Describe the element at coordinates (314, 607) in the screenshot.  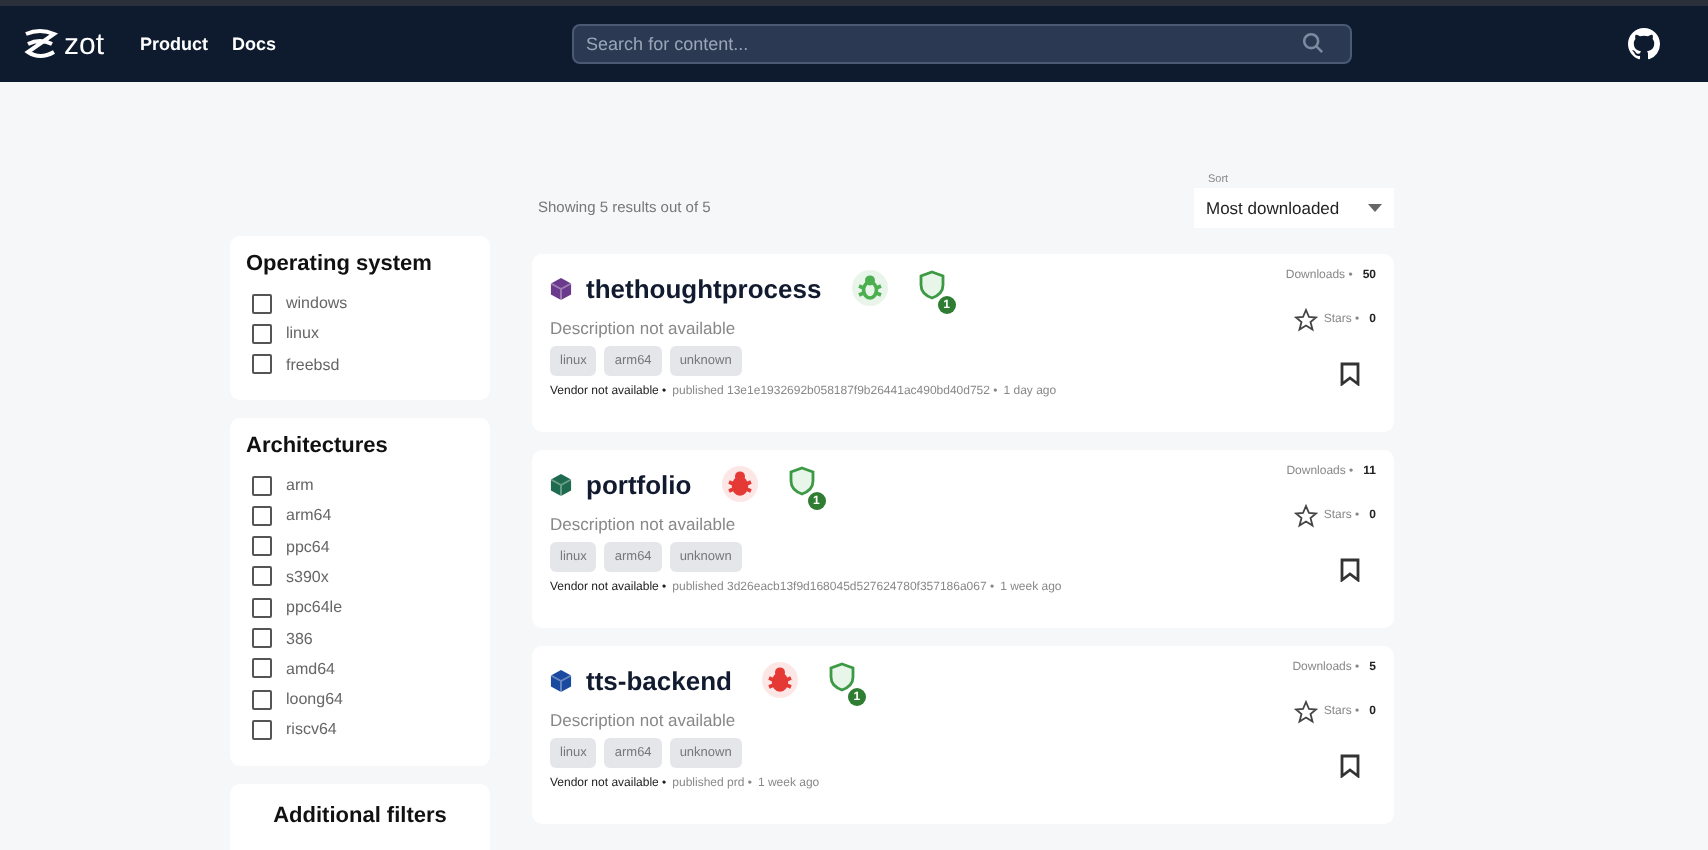
I see `filter-option-label: ppc64le` at that location.